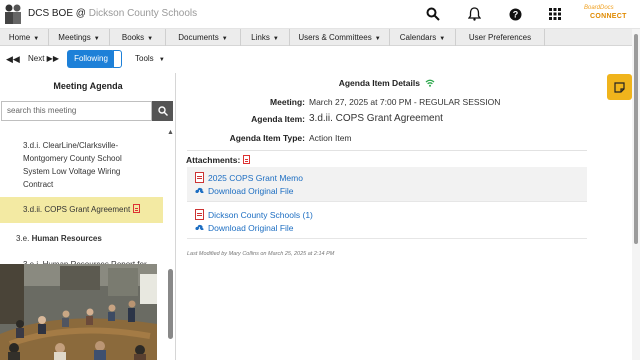 The width and height of the screenshot is (640, 360). I want to click on previous-item-button: ◀◀, so click(13, 59).